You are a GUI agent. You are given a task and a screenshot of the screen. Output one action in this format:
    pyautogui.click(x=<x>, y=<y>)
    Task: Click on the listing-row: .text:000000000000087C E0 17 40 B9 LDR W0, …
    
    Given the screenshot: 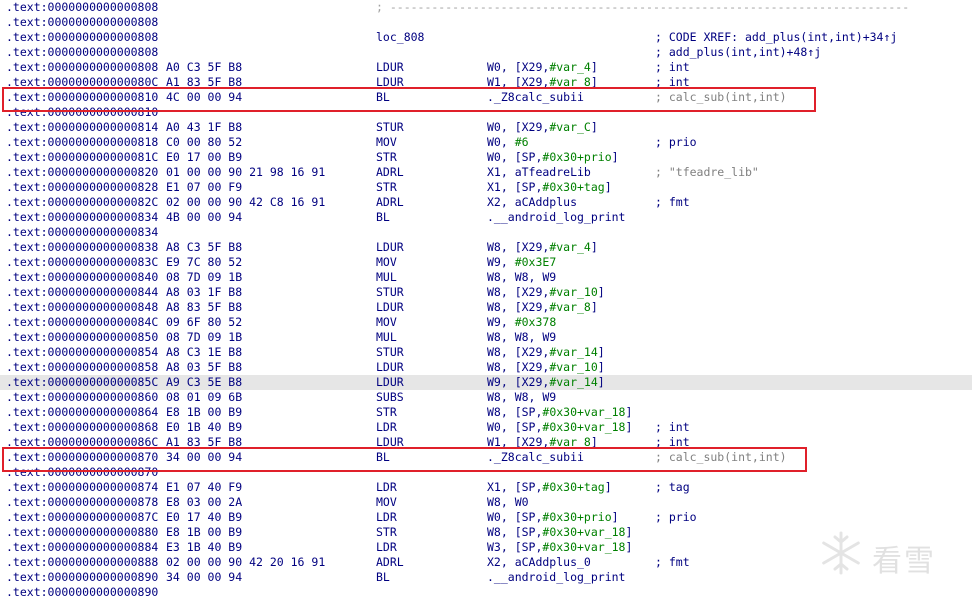 What is the action you would take?
    pyautogui.click(x=486, y=517)
    